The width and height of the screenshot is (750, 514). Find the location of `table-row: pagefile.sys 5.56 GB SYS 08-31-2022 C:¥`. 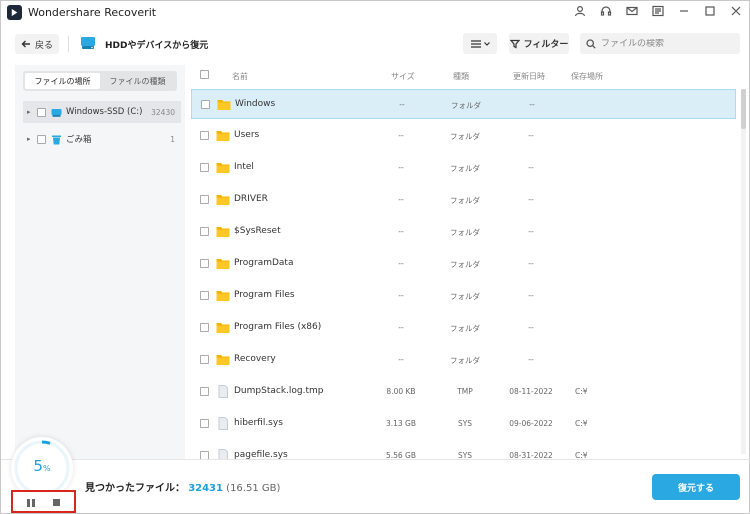

table-row: pagefile.sys 5.56 GB SYS 08-31-2022 C:¥ is located at coordinates (463, 450).